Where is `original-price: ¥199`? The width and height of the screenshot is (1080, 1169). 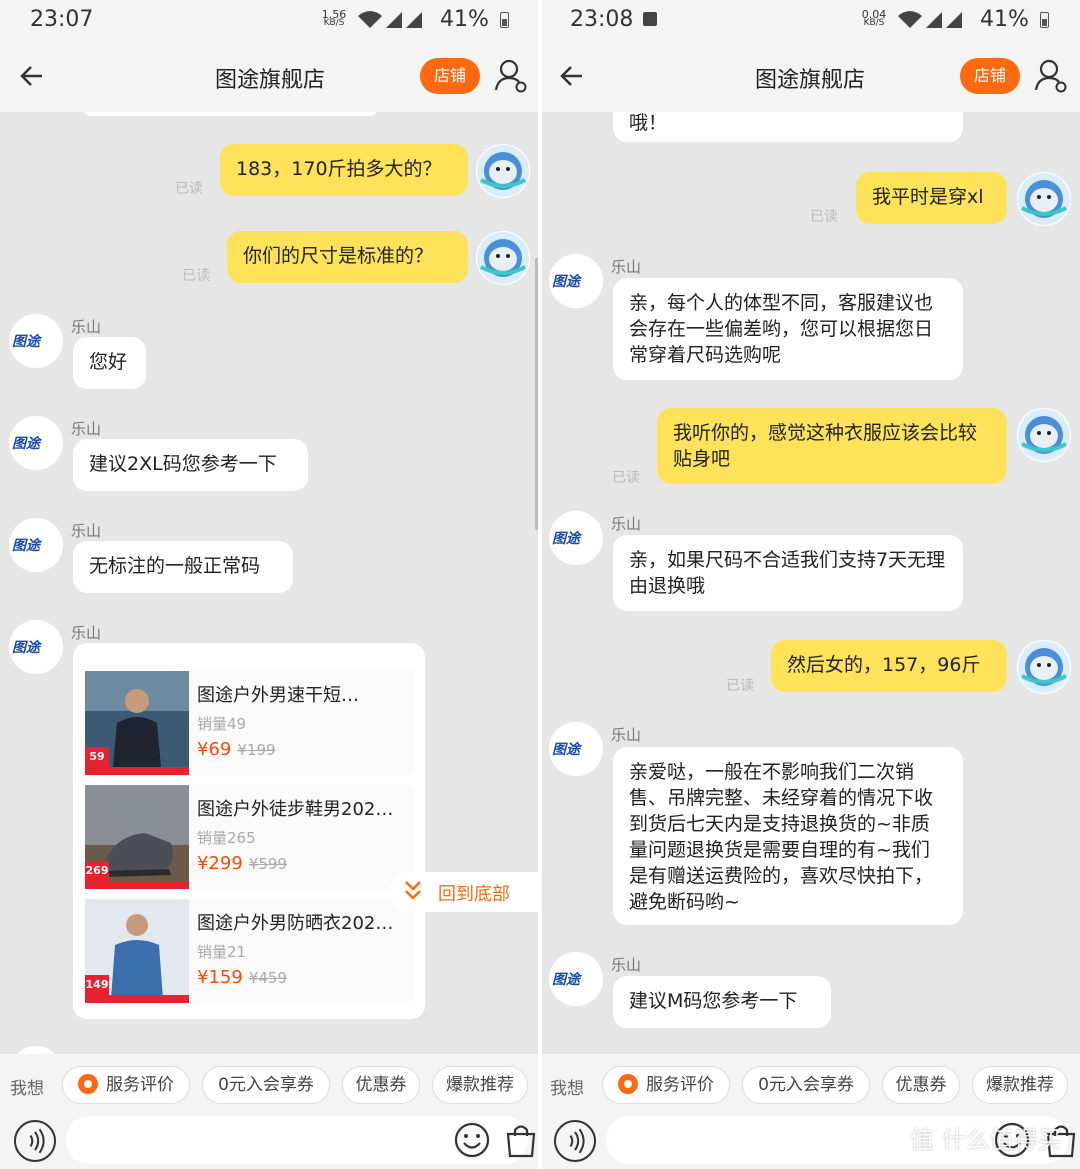 original-price: ¥199 is located at coordinates (256, 750).